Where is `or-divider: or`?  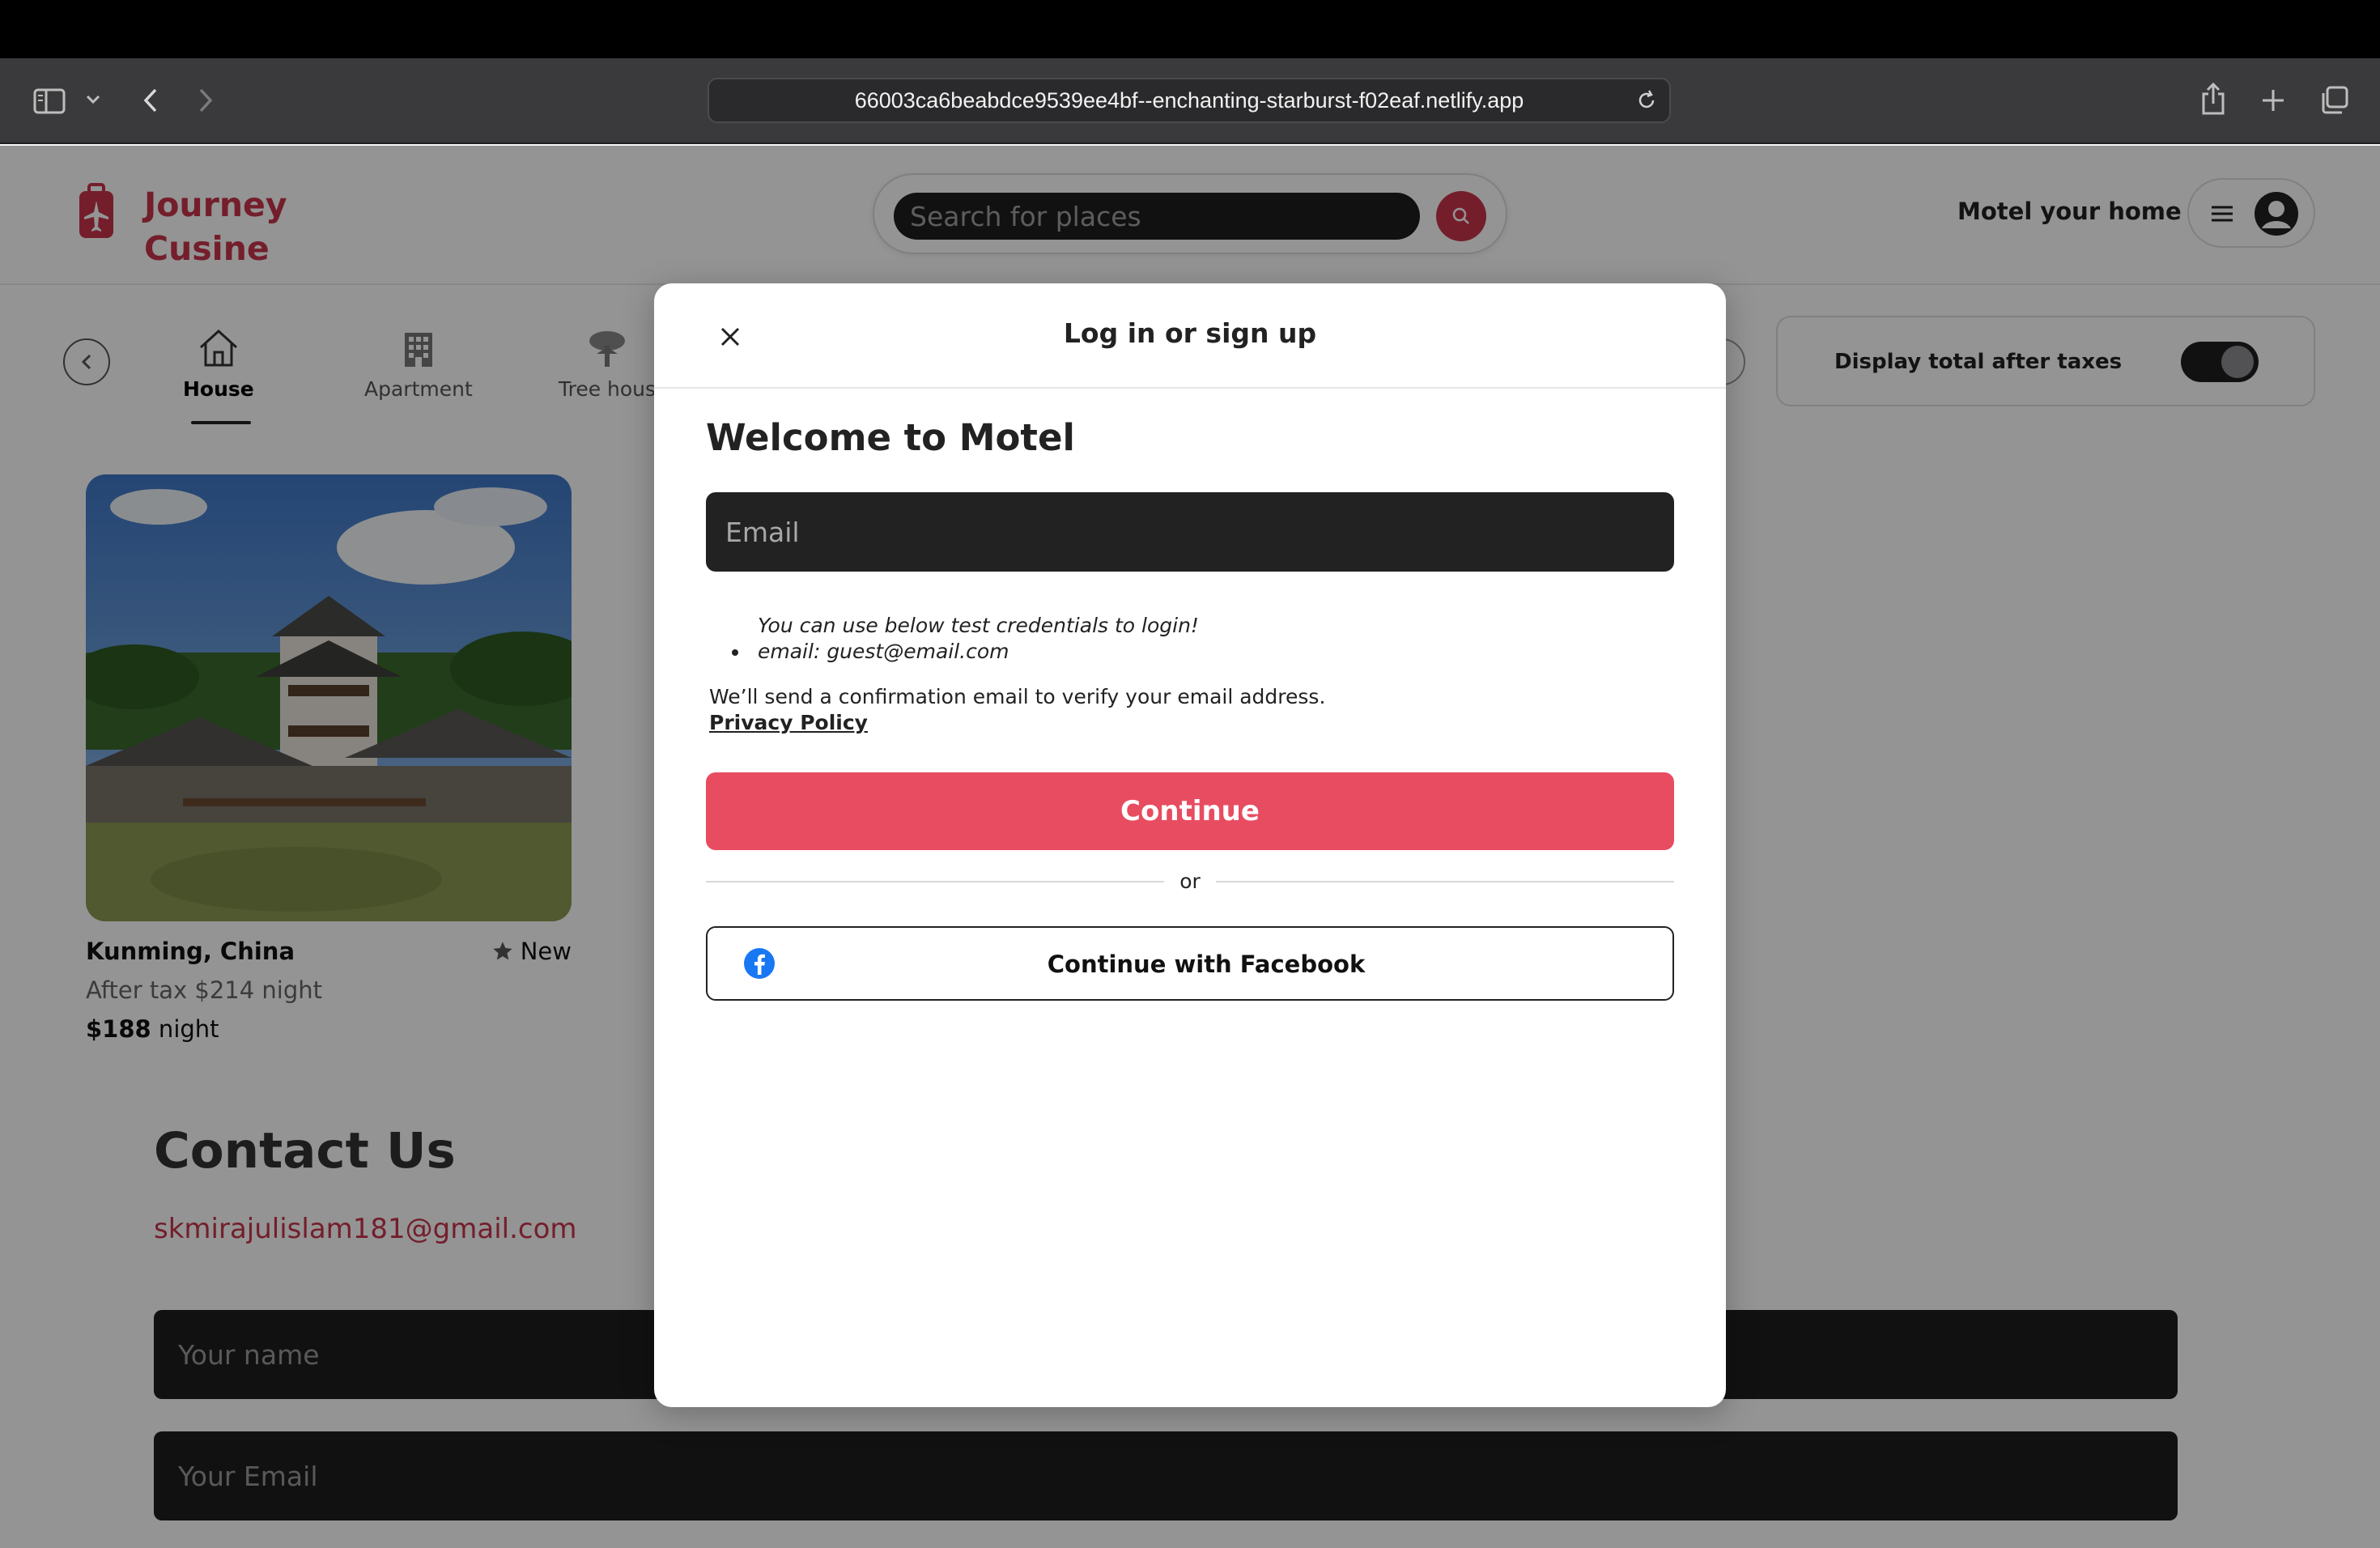
or-divider: or is located at coordinates (1190, 882).